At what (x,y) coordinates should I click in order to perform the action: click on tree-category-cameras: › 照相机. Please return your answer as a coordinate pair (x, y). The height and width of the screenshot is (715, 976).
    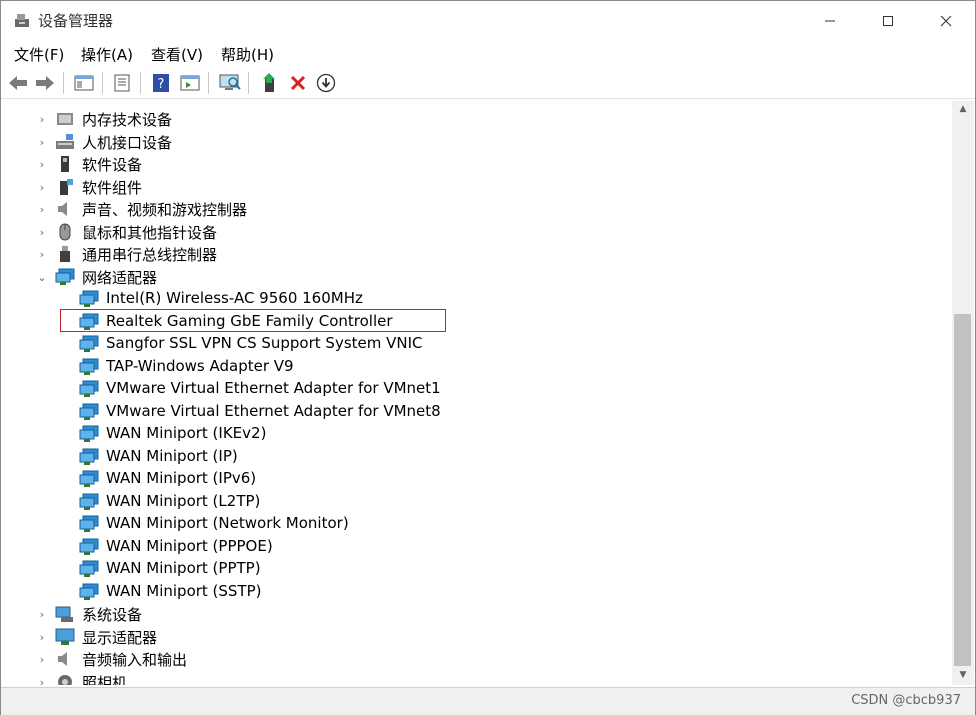
    Looking at the image, I should click on (475, 678).